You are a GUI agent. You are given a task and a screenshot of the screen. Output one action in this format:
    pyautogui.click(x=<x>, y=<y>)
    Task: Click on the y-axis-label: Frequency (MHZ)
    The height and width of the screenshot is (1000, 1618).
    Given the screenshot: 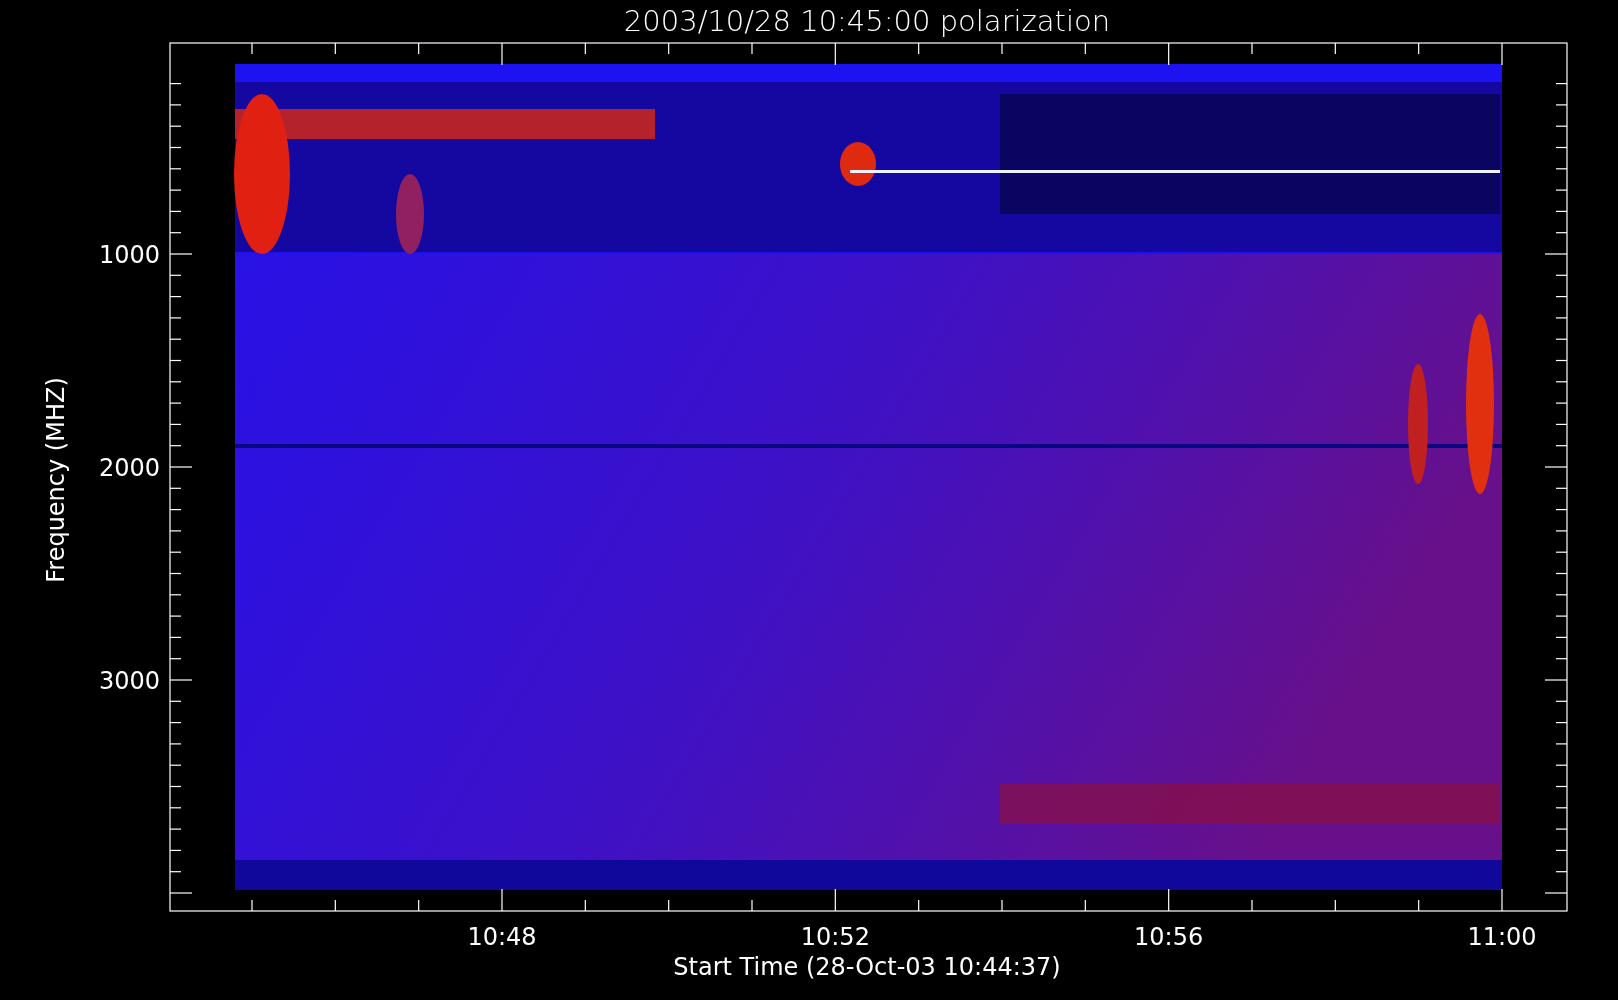 What is the action you would take?
    pyautogui.click(x=56, y=480)
    